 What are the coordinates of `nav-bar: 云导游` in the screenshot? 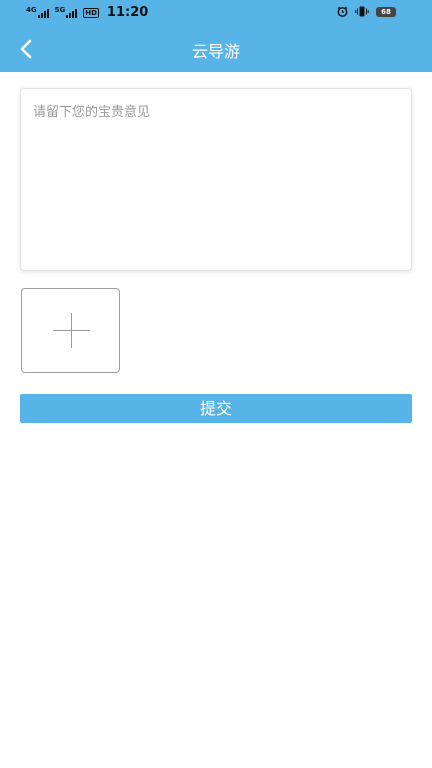 It's located at (216, 49).